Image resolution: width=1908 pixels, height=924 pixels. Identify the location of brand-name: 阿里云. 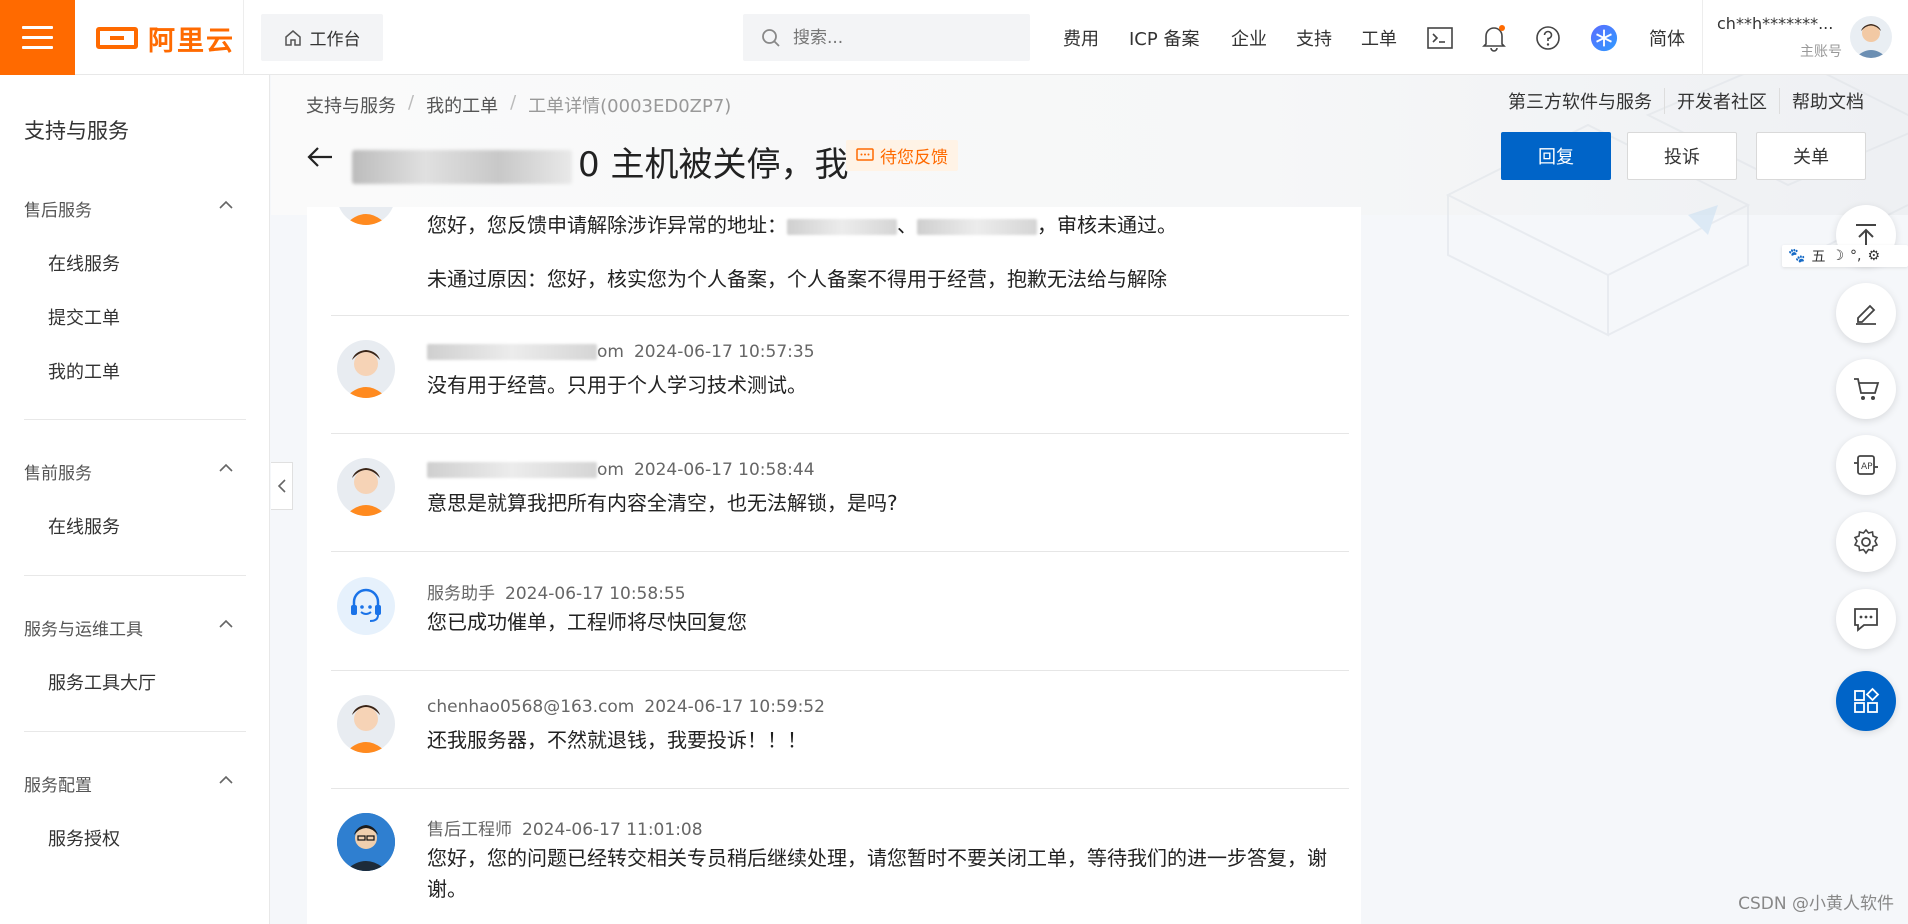
(191, 41).